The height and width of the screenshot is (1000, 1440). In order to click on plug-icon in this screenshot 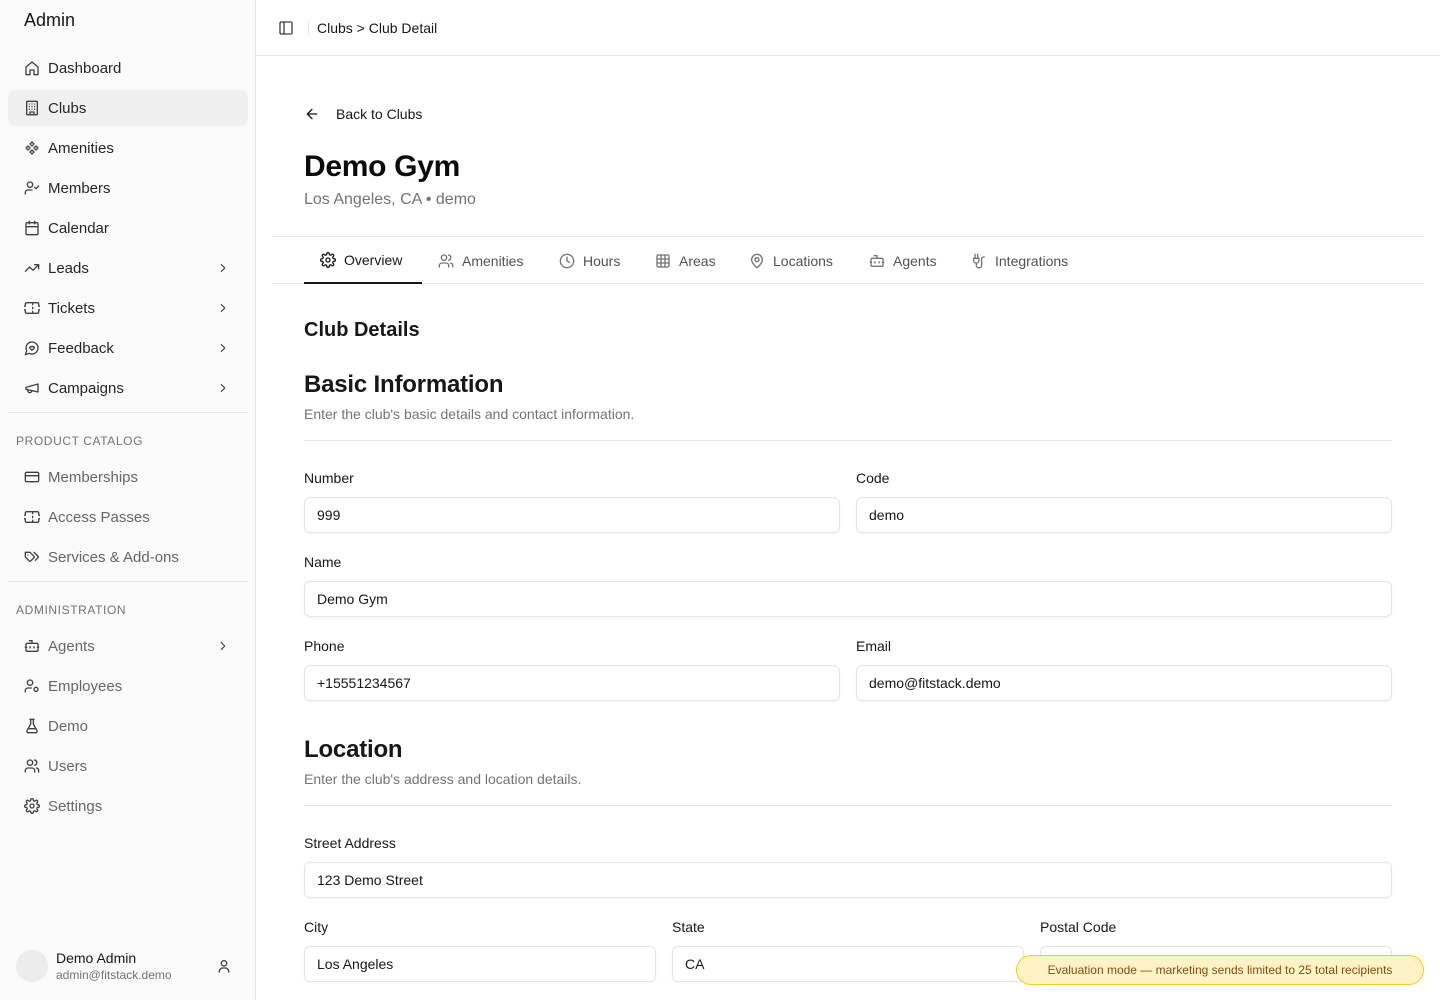, I will do `click(979, 261)`.